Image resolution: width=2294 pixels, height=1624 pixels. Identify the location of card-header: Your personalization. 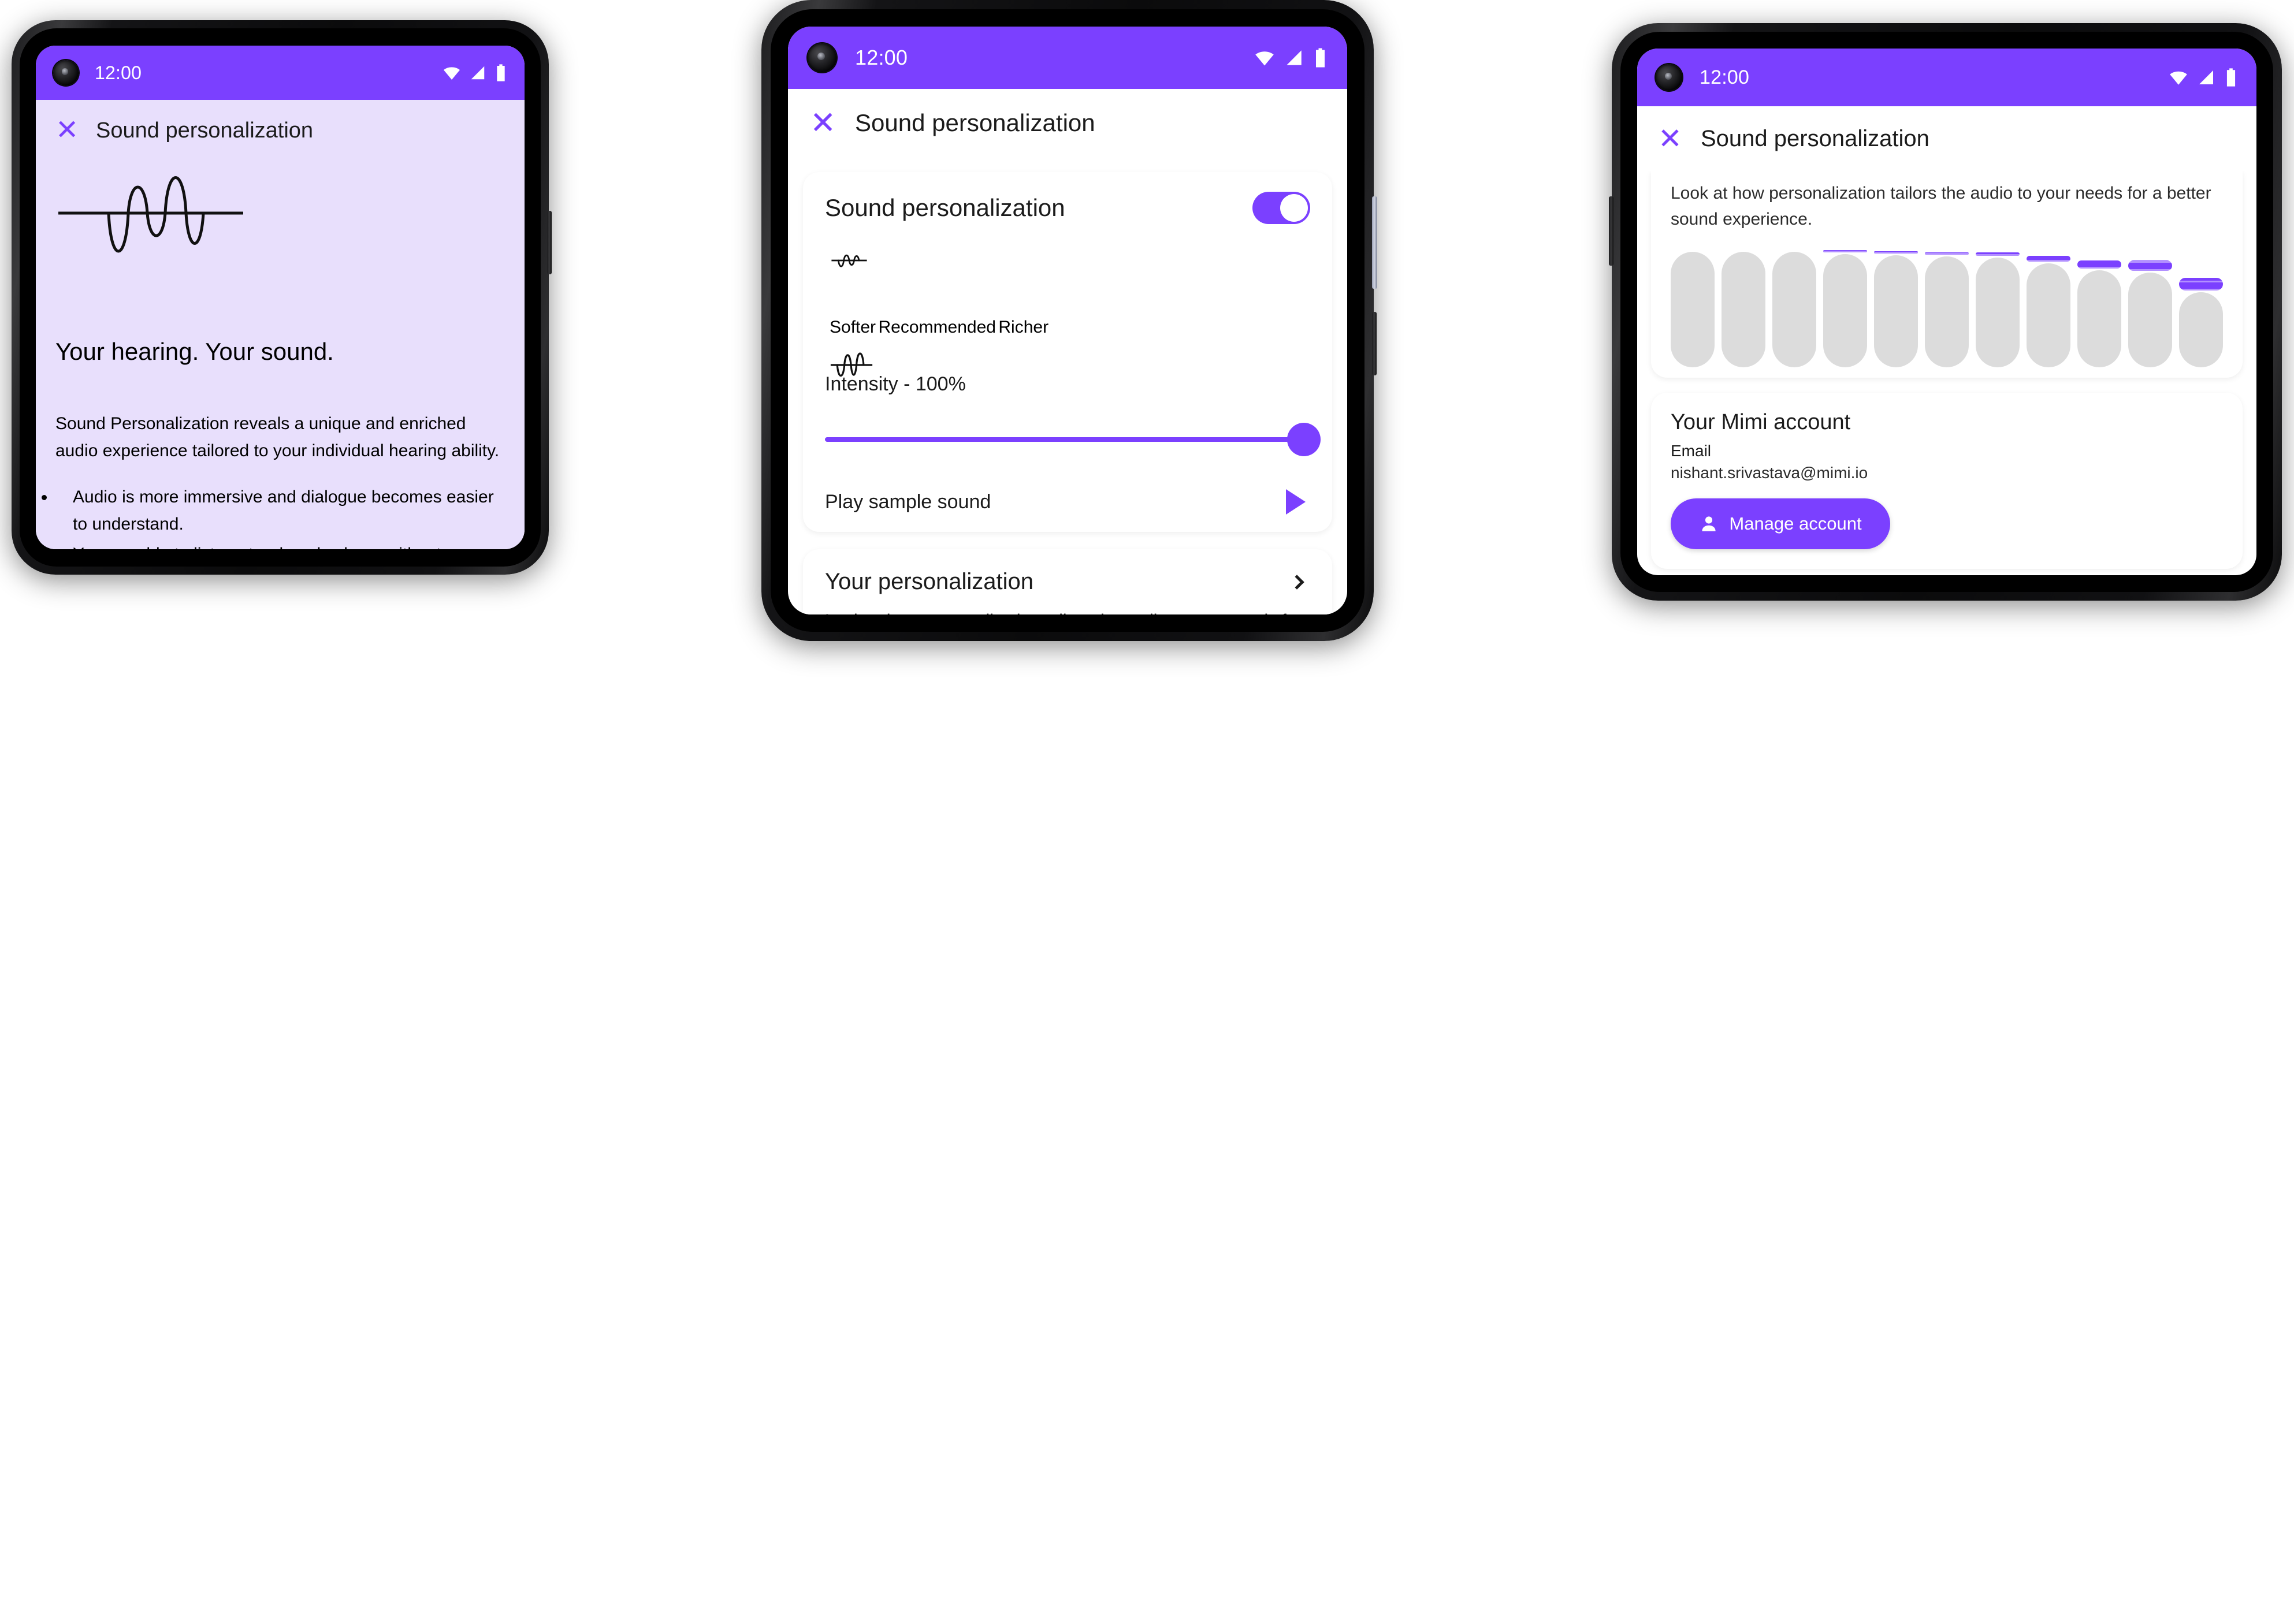
(1067, 582).